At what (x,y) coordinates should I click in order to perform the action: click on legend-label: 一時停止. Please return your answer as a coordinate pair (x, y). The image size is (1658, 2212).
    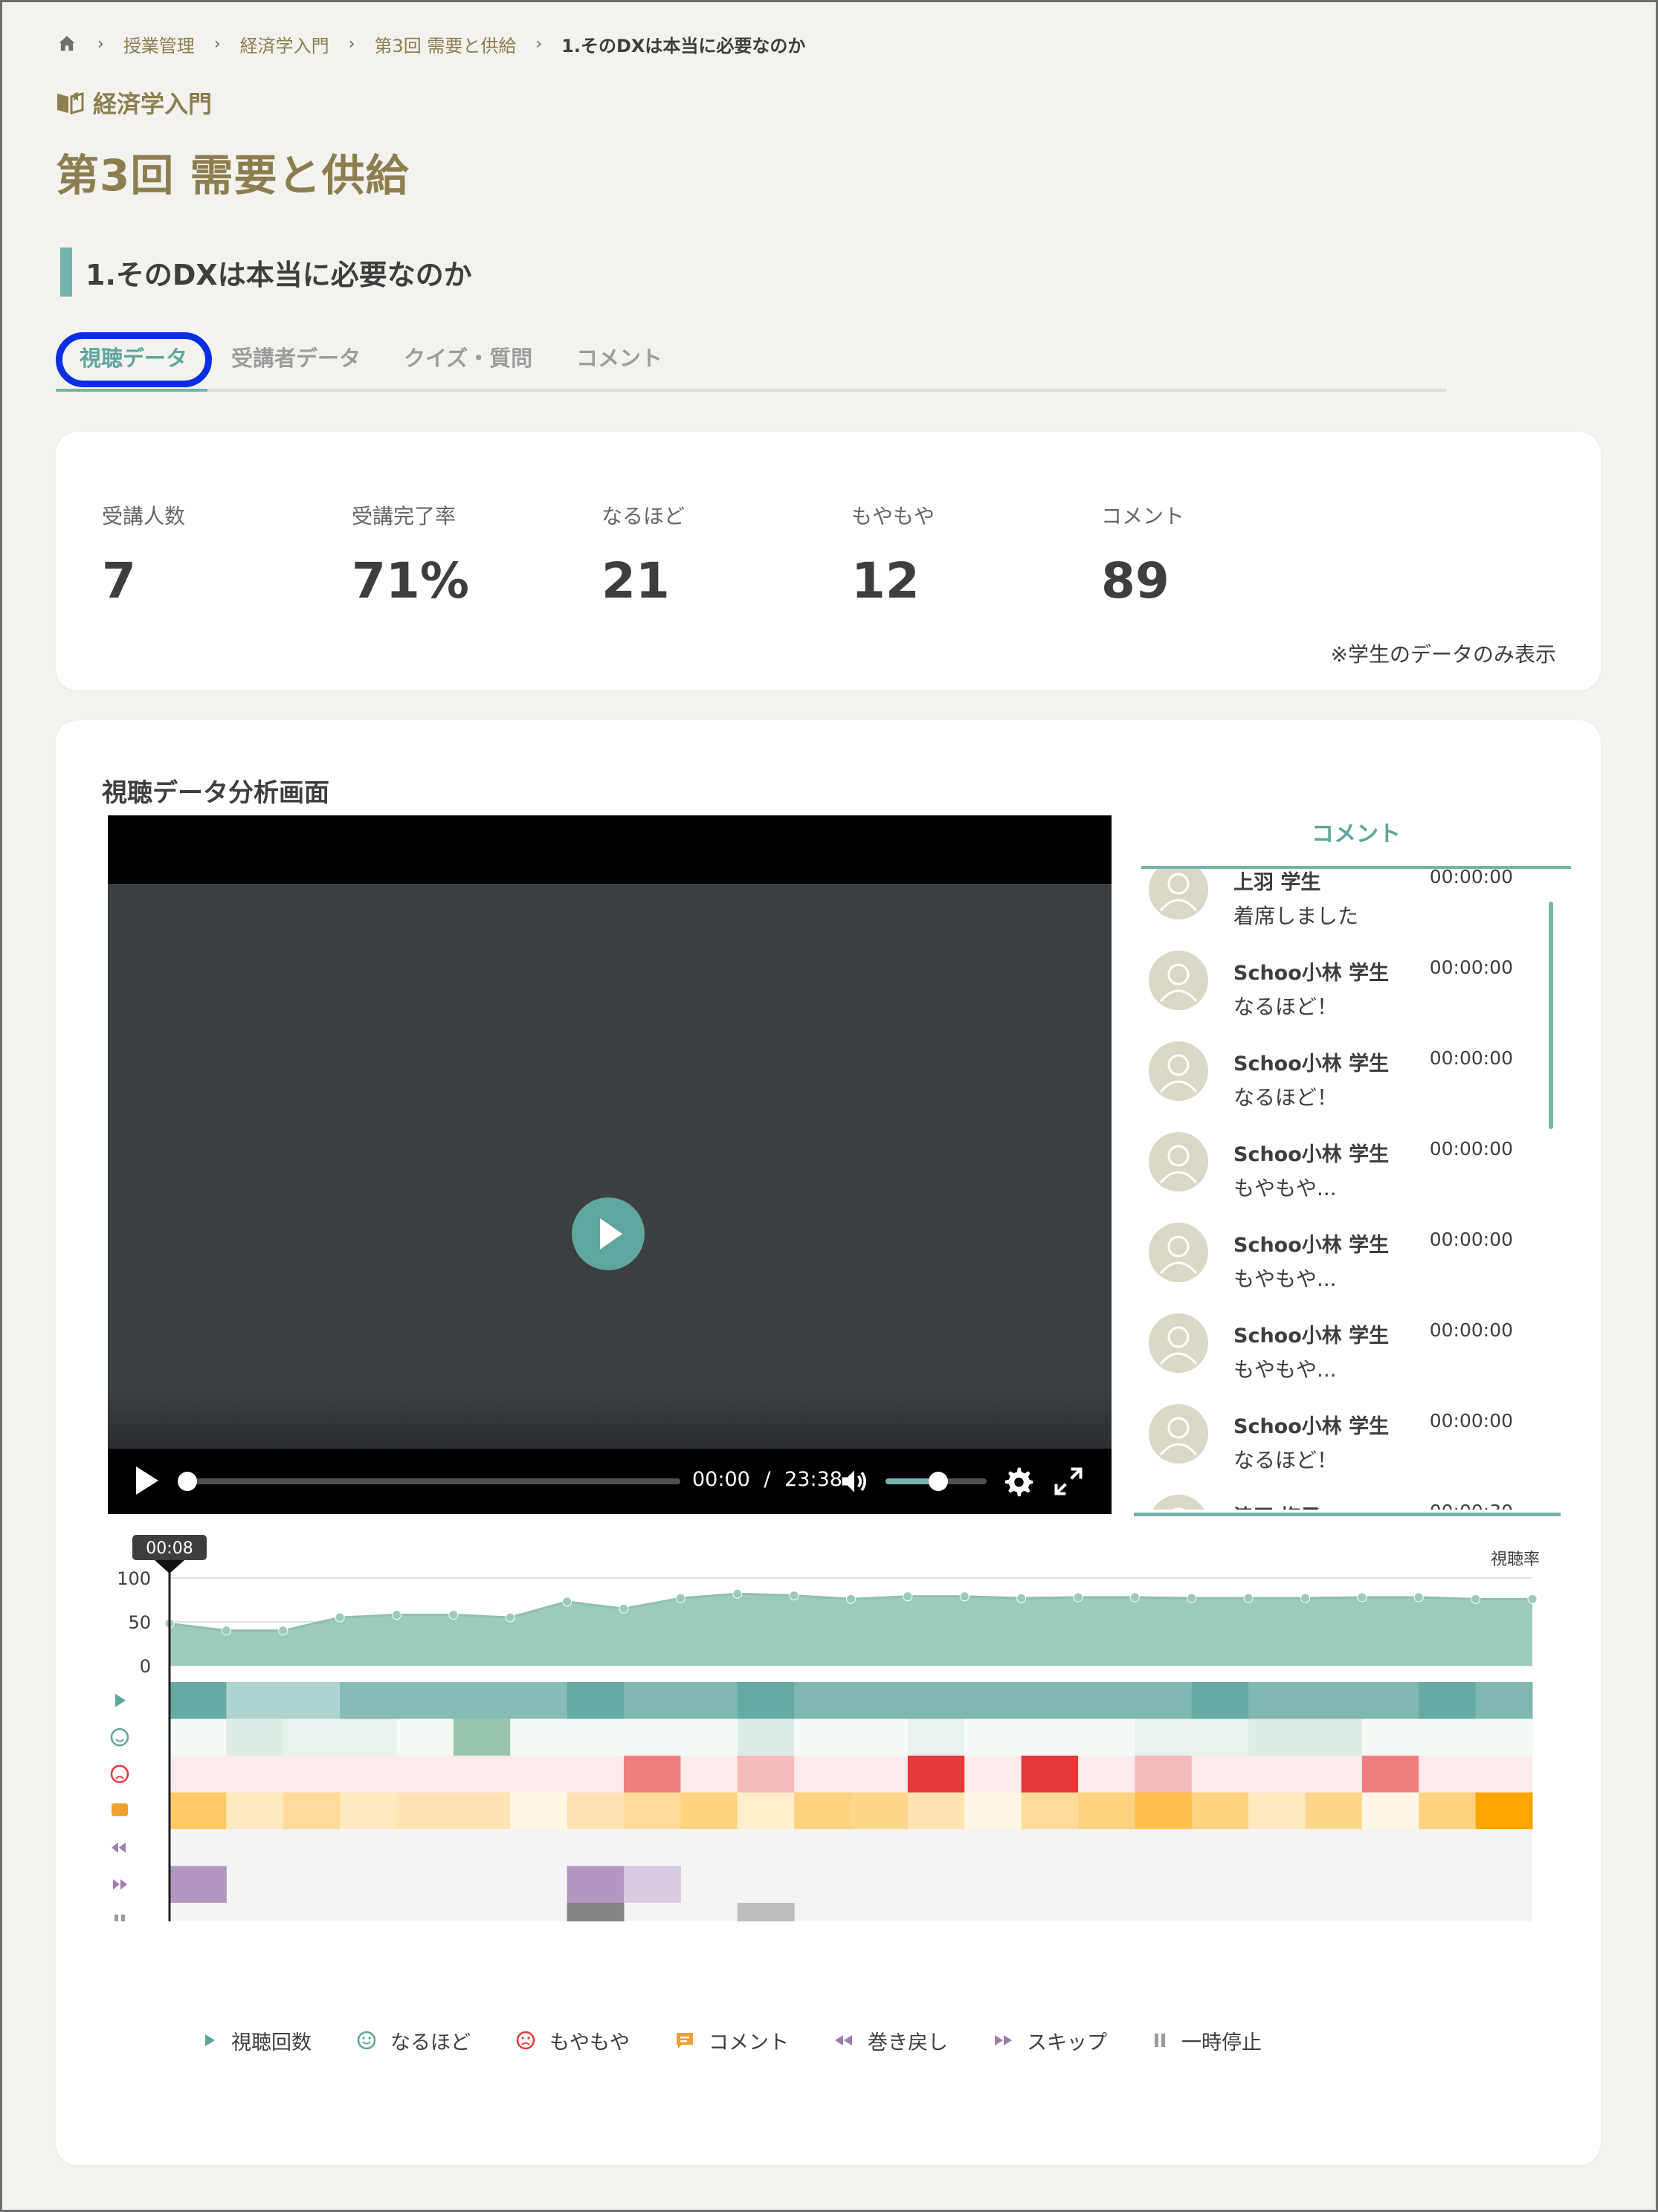
    Looking at the image, I should click on (1221, 2042).